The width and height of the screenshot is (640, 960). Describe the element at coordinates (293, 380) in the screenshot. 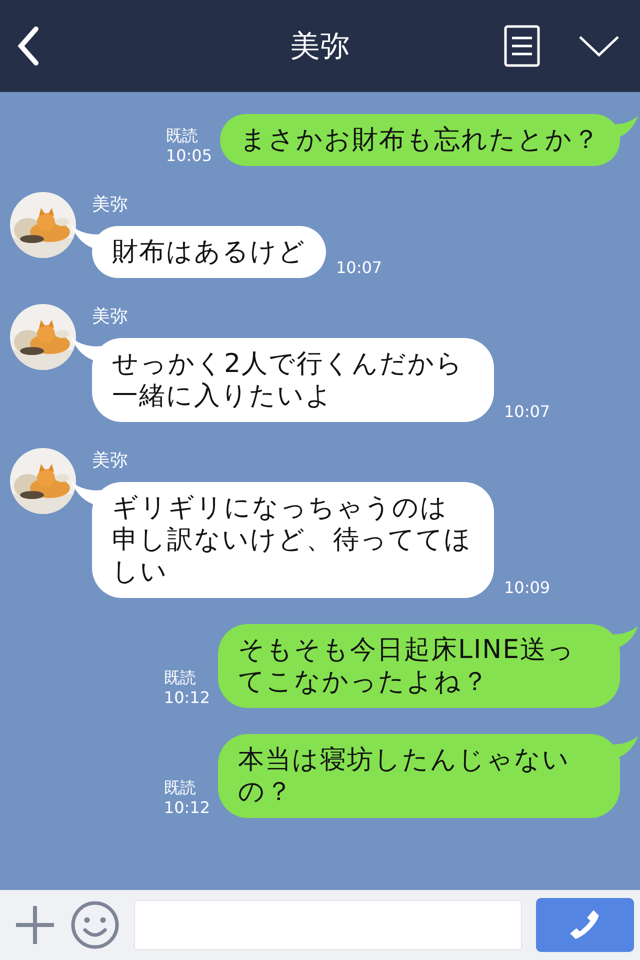

I see `message-bubble: せっかく2人で行くんだから一緒に入りたいよ` at that location.